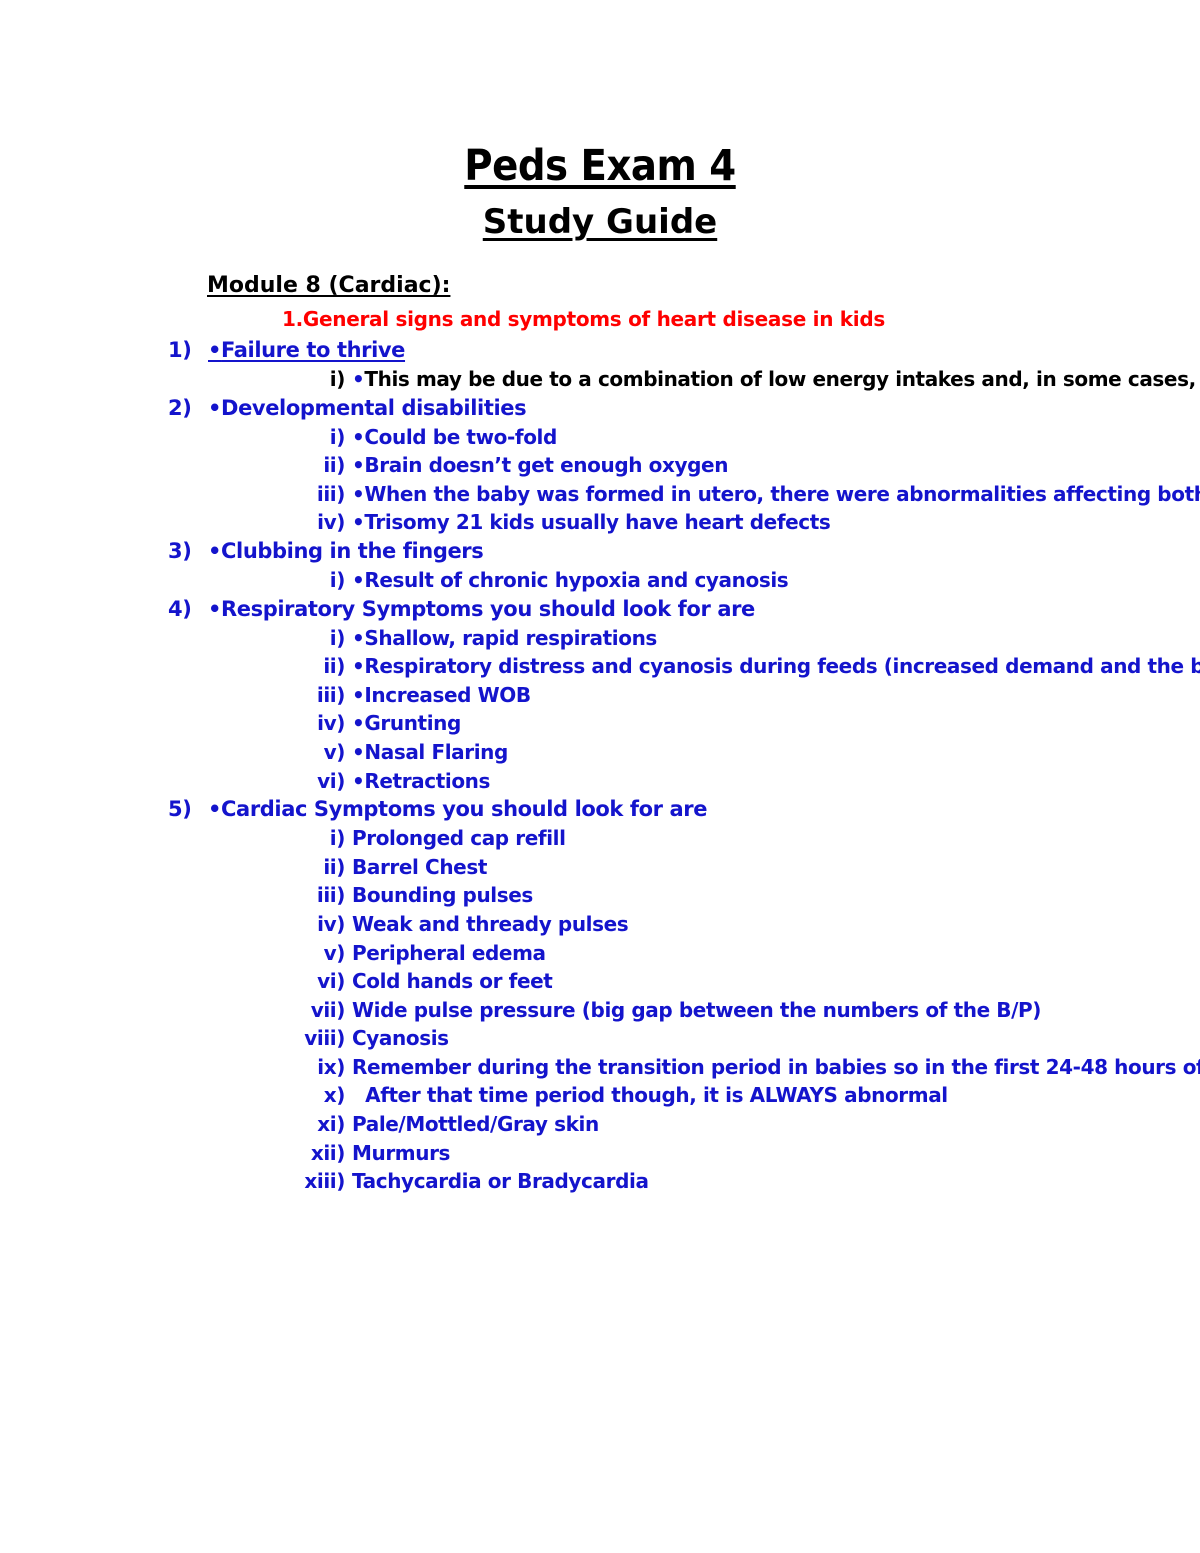 The height and width of the screenshot is (1553, 1200). What do you see at coordinates (442, 895) in the screenshot?
I see `outline-item-label: Bounding pulses` at bounding box center [442, 895].